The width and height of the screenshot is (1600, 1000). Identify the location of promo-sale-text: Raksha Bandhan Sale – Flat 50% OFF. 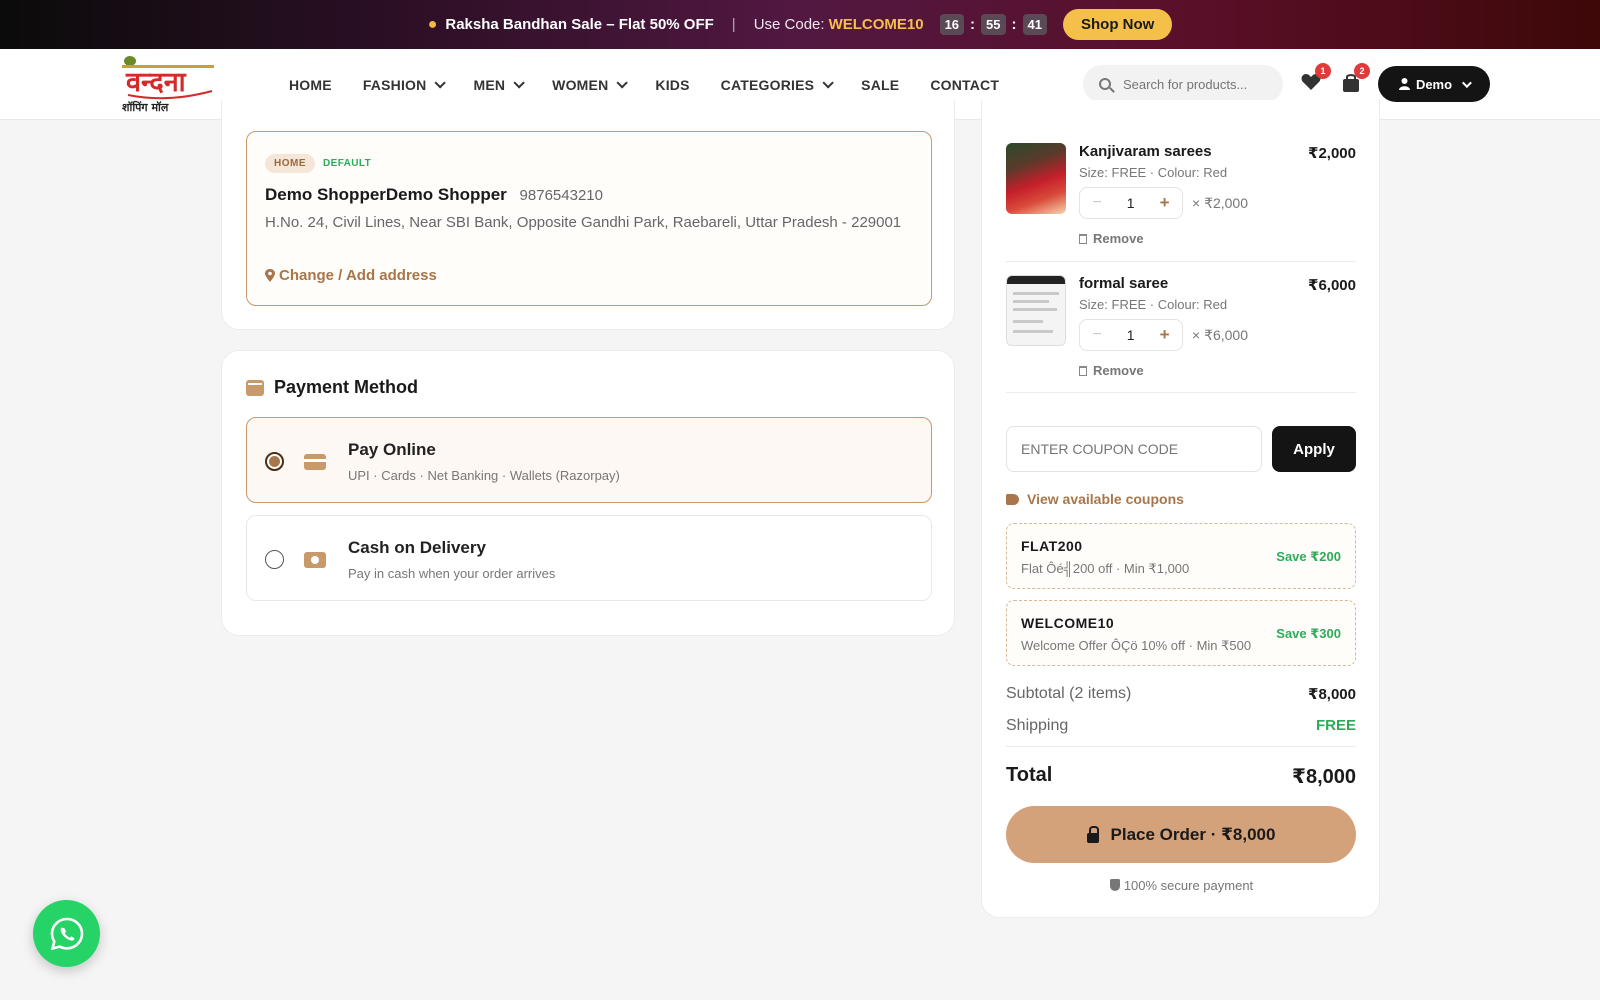
(579, 24).